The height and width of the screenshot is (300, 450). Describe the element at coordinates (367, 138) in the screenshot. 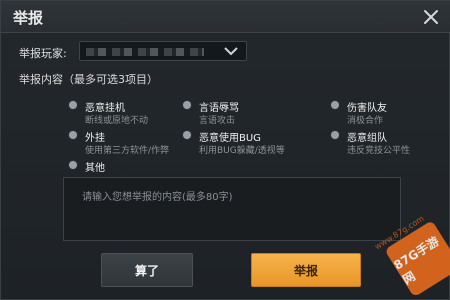

I see `option-title: 恶意组队` at that location.